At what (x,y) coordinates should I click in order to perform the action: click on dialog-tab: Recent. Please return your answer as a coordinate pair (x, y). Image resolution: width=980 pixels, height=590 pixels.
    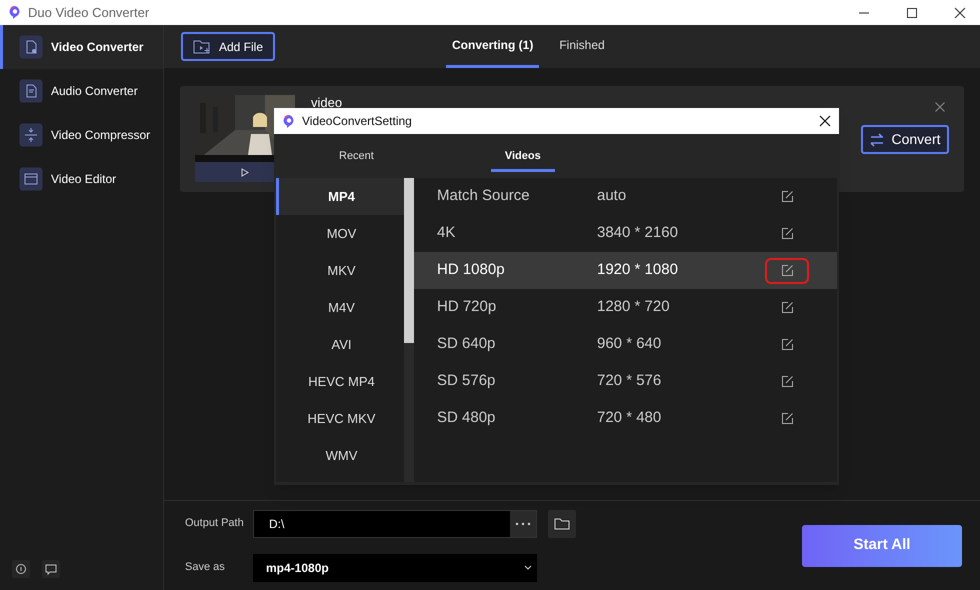
    Looking at the image, I should click on (356, 160).